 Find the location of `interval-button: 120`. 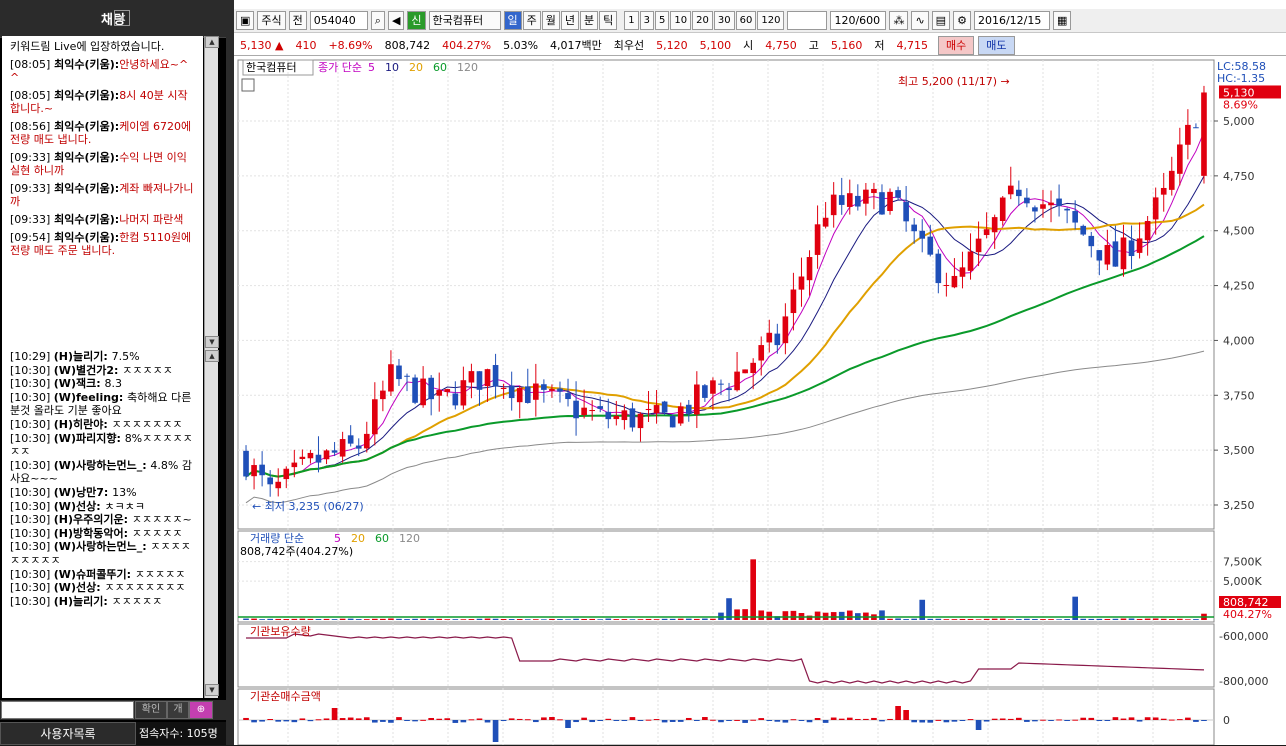

interval-button: 120 is located at coordinates (771, 20).